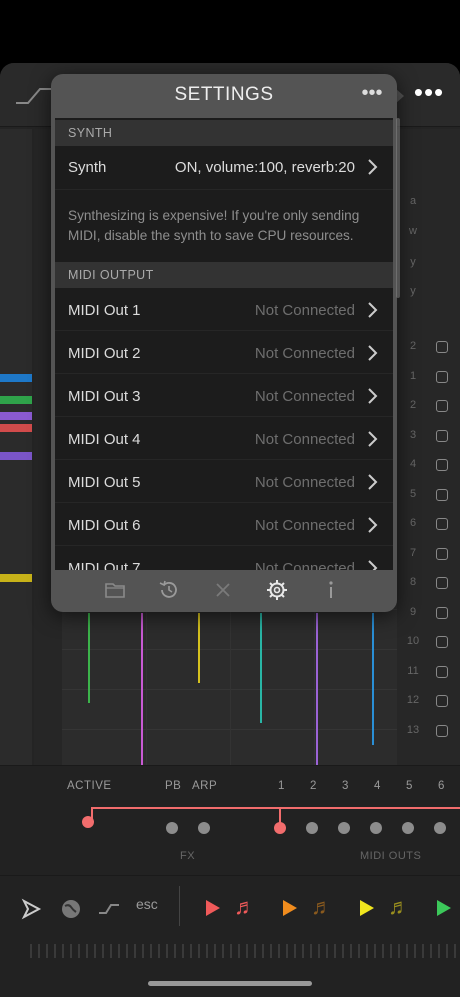  What do you see at coordinates (345, 786) in the screenshot?
I see `channel-label-3: 3` at bounding box center [345, 786].